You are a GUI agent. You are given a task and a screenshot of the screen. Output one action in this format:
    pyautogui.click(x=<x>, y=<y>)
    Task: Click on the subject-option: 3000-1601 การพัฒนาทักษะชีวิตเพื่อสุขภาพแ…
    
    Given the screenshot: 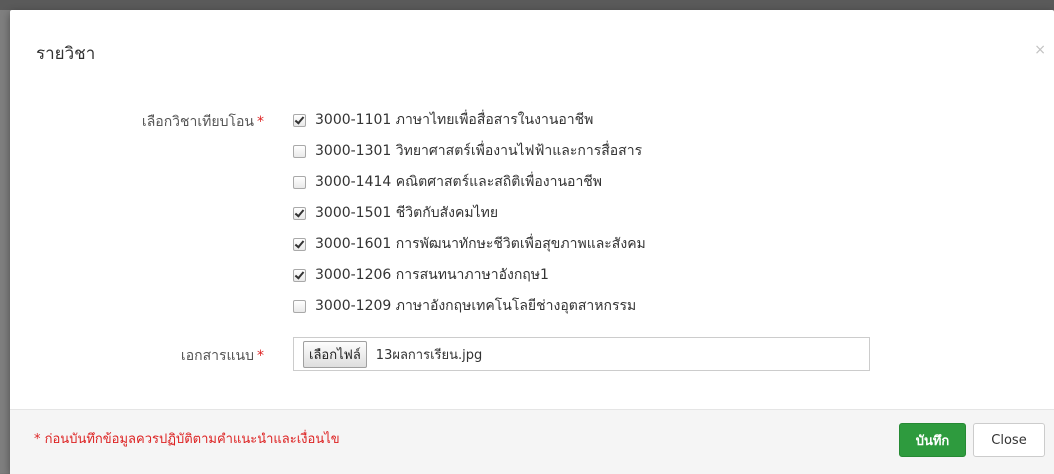 What is the action you would take?
    pyautogui.click(x=469, y=244)
    